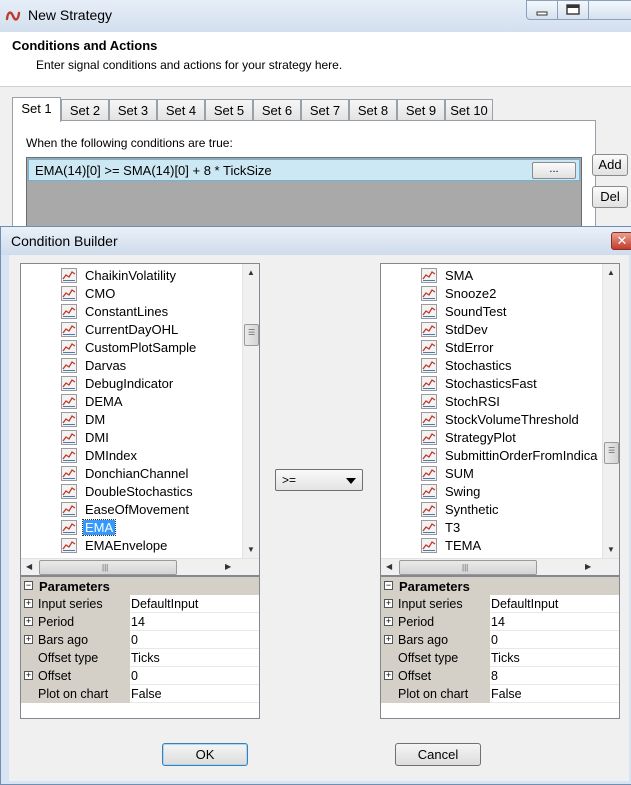 The height and width of the screenshot is (785, 631). What do you see at coordinates (511, 348) in the screenshot?
I see `list-item: StdError` at bounding box center [511, 348].